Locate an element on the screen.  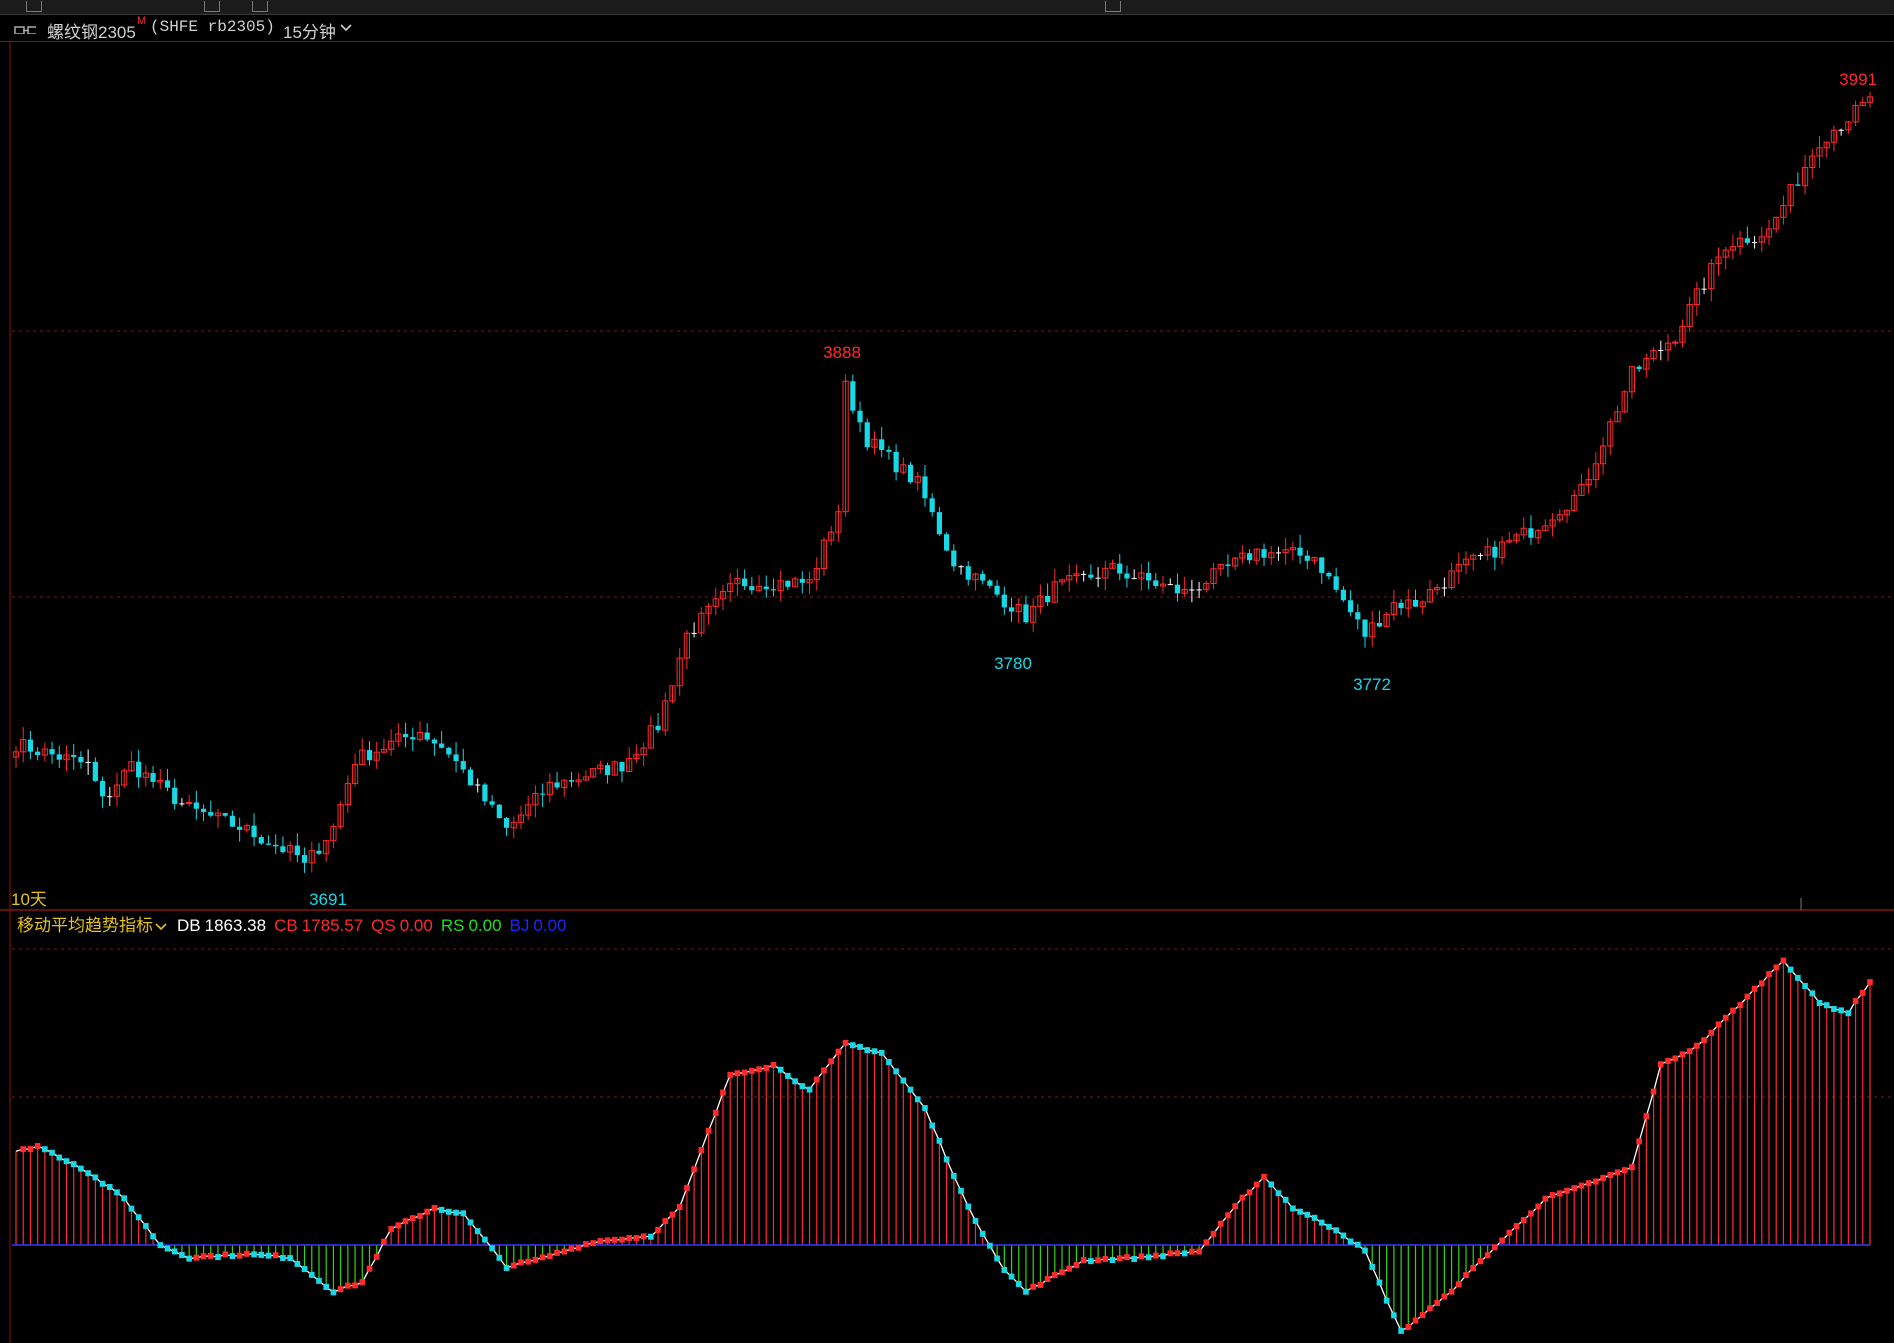
chevron-down-icon is located at coordinates (161, 926).